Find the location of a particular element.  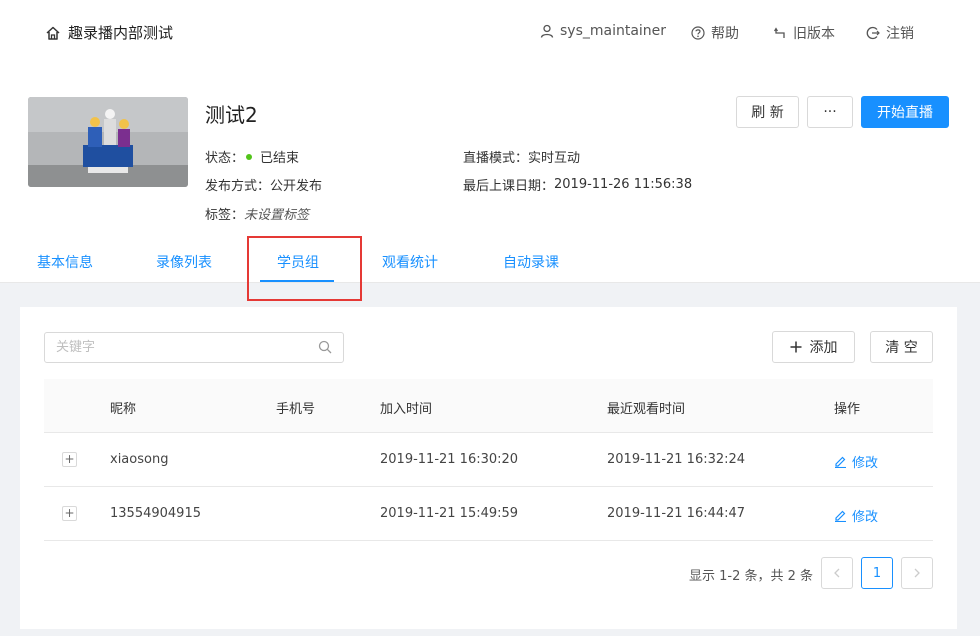

course-thumbnail is located at coordinates (108, 142).